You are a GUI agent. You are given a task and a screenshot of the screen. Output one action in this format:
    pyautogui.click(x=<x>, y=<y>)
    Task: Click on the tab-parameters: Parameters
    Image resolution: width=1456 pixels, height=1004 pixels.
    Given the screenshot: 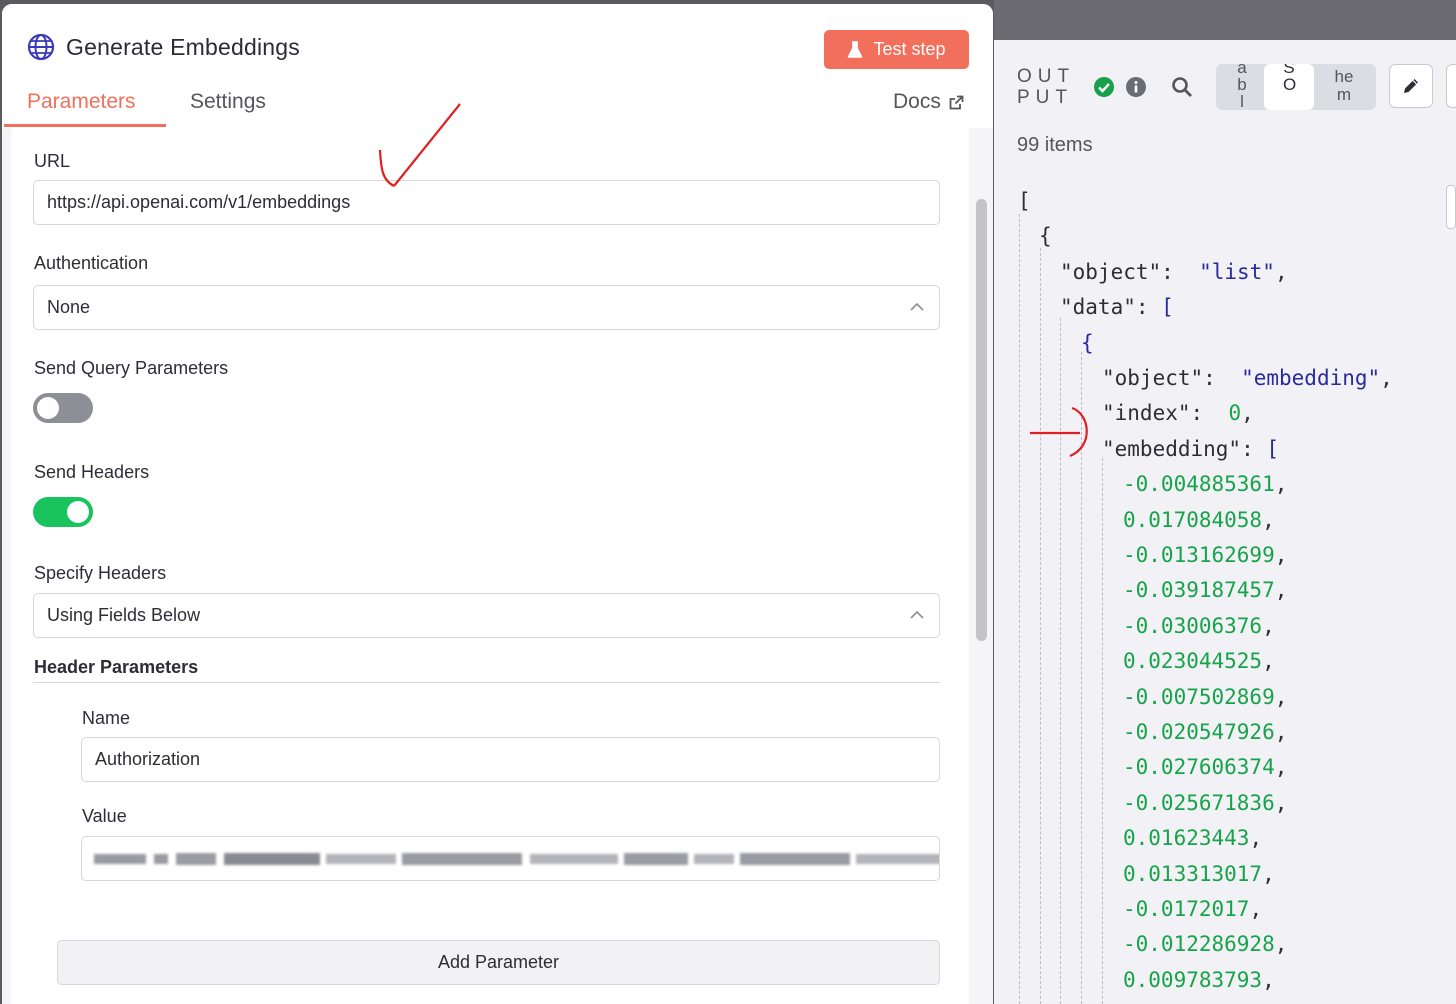 What is the action you would take?
    pyautogui.click(x=81, y=102)
    